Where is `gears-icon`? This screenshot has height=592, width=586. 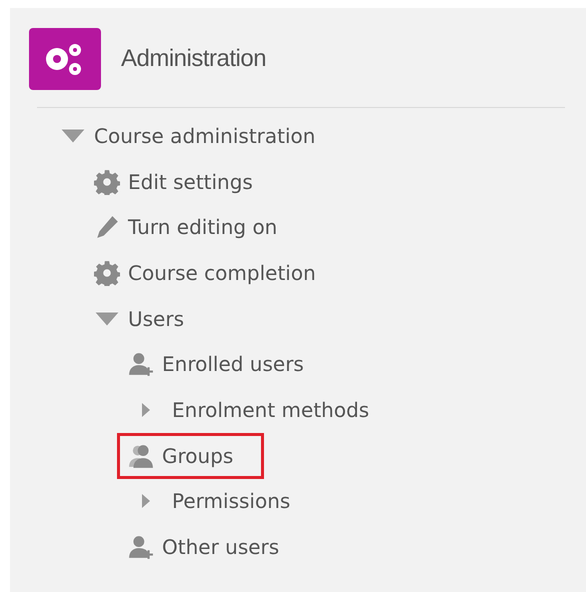
gears-icon is located at coordinates (65, 59).